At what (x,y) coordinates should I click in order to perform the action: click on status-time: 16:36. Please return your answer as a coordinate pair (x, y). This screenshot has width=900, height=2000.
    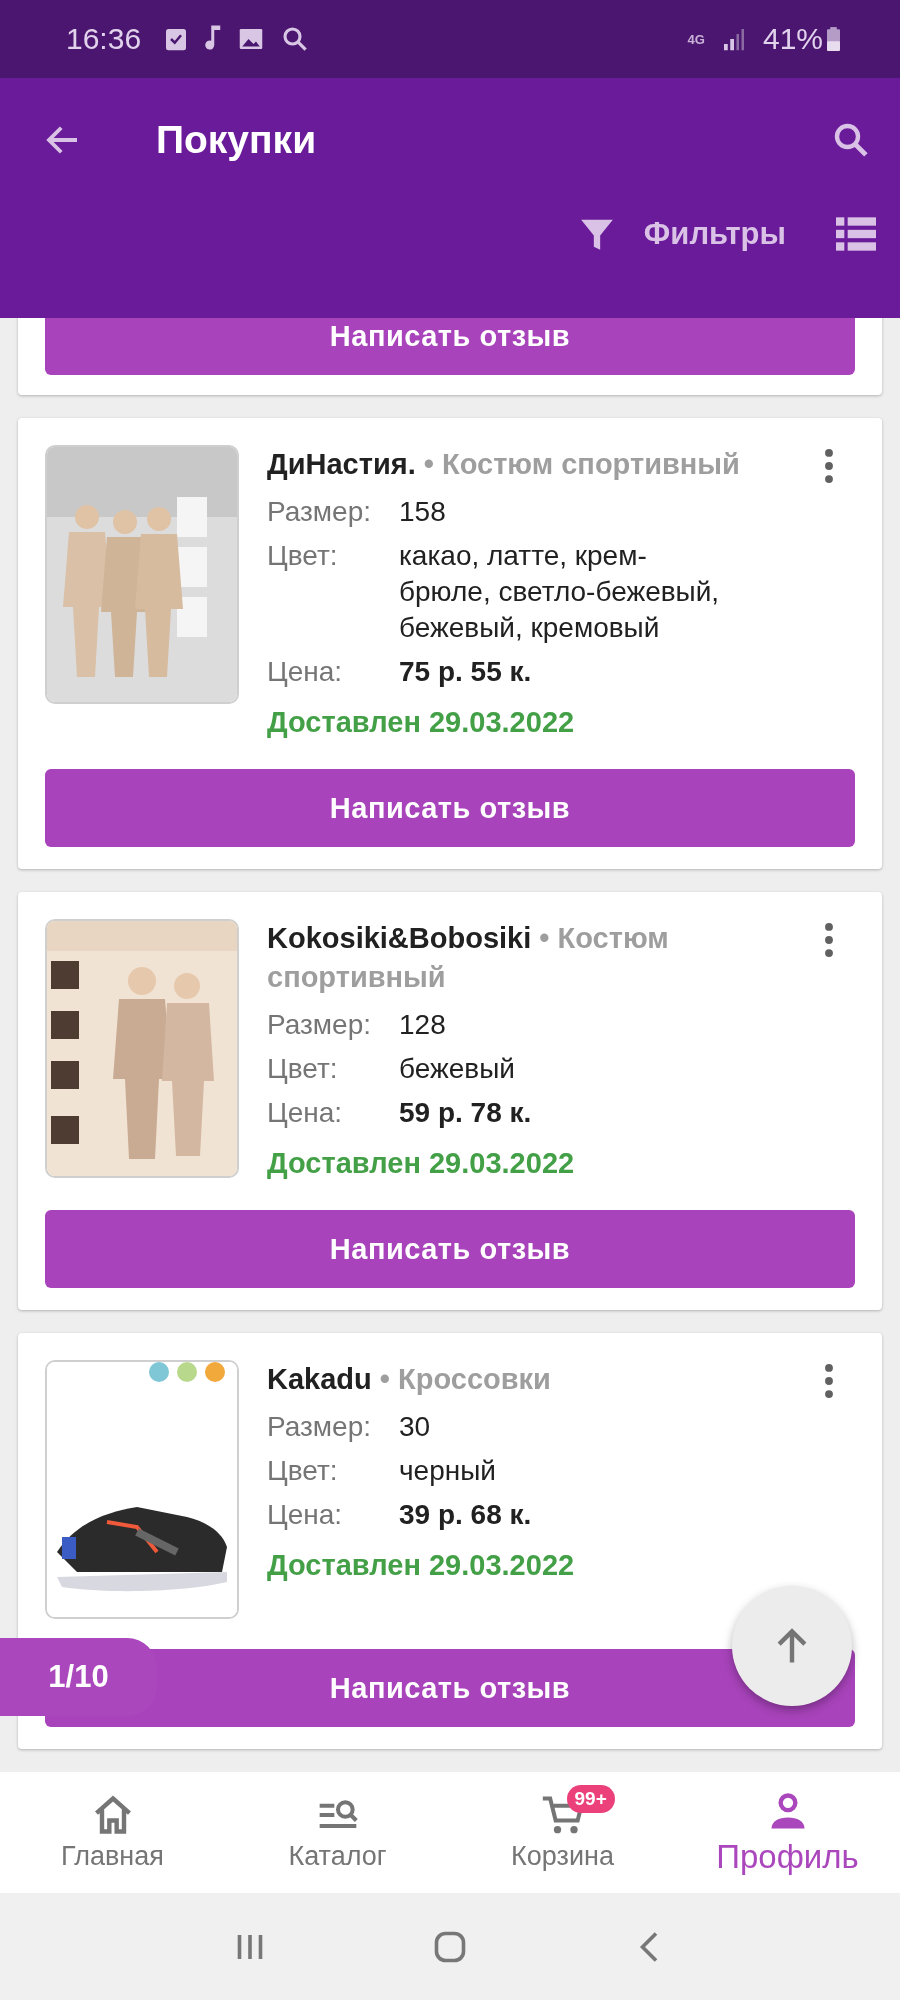
    Looking at the image, I should click on (104, 39).